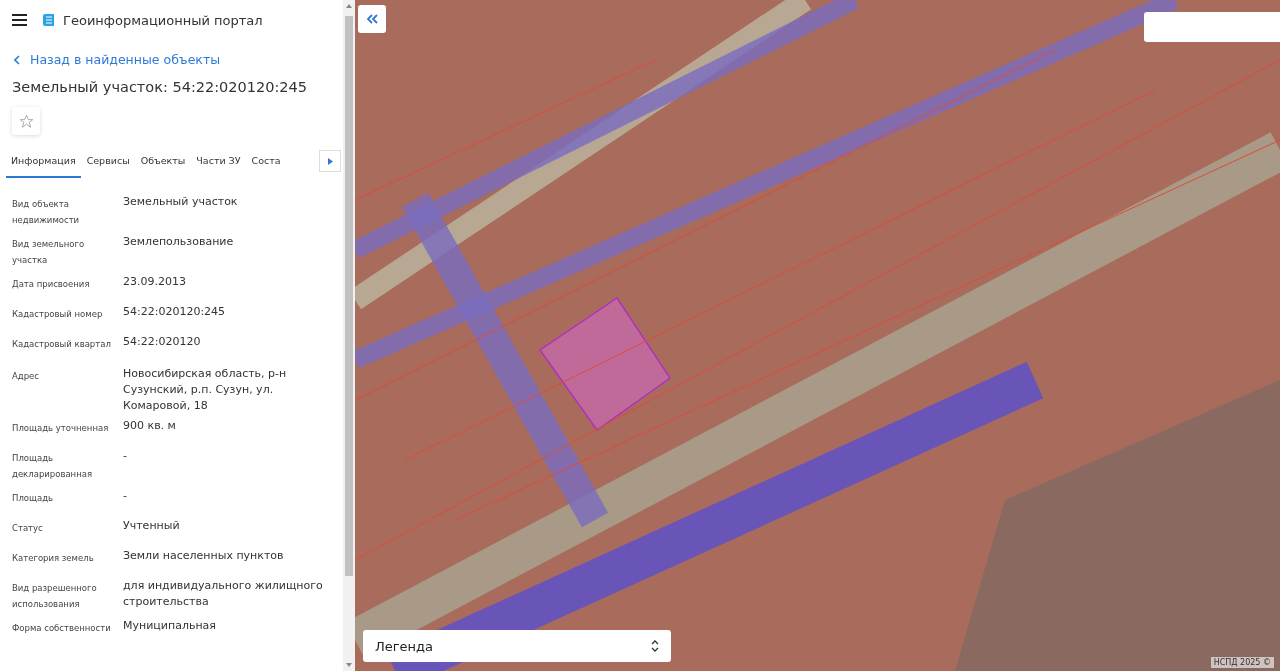 The image size is (1280, 671). I want to click on portal-title: Геоинформационный портал, so click(163, 20).